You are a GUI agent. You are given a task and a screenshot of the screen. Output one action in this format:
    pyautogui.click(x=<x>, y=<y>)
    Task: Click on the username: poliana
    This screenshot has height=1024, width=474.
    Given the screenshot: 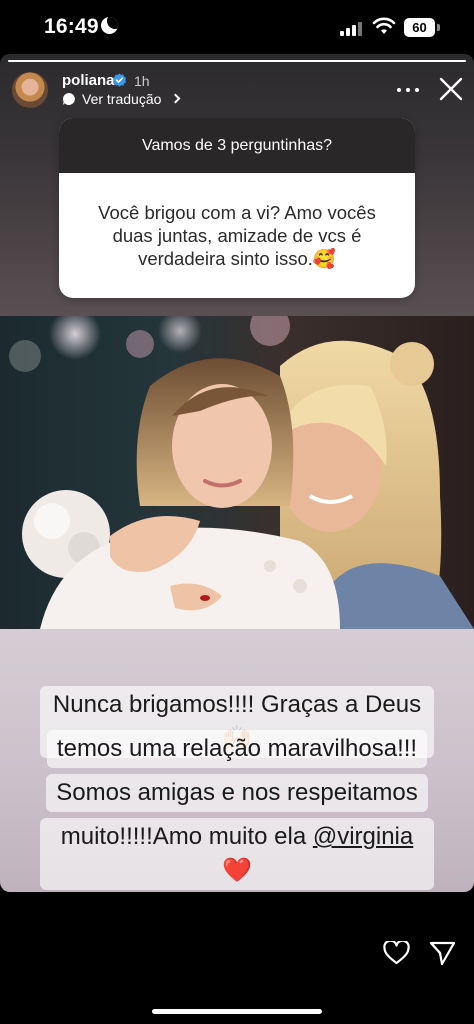 What is the action you would take?
    pyautogui.click(x=88, y=80)
    